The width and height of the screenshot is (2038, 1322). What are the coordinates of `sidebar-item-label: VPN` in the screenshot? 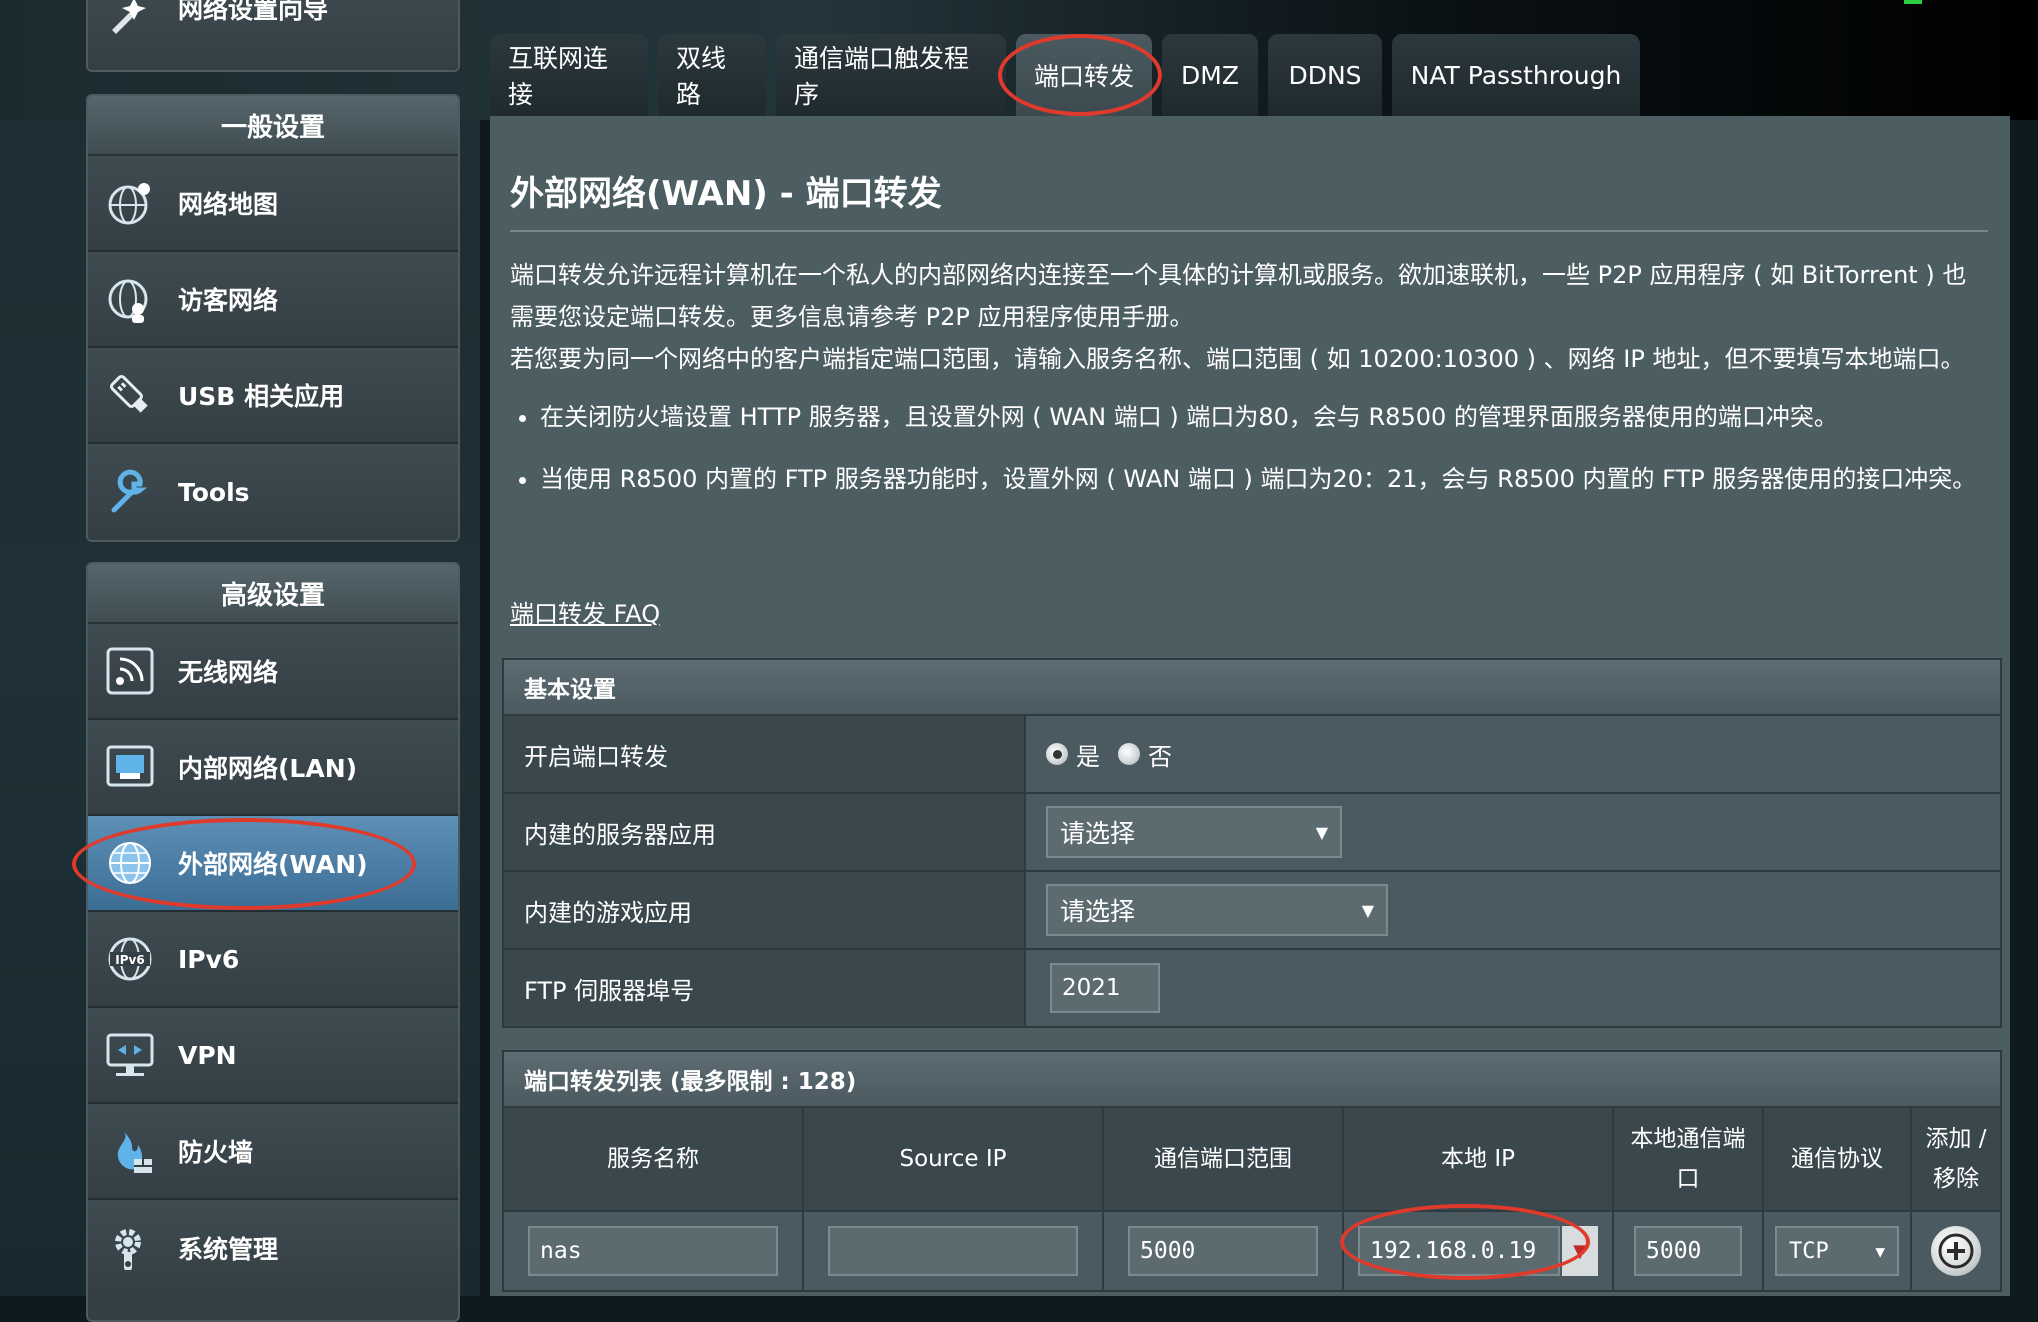 It's located at (207, 1055).